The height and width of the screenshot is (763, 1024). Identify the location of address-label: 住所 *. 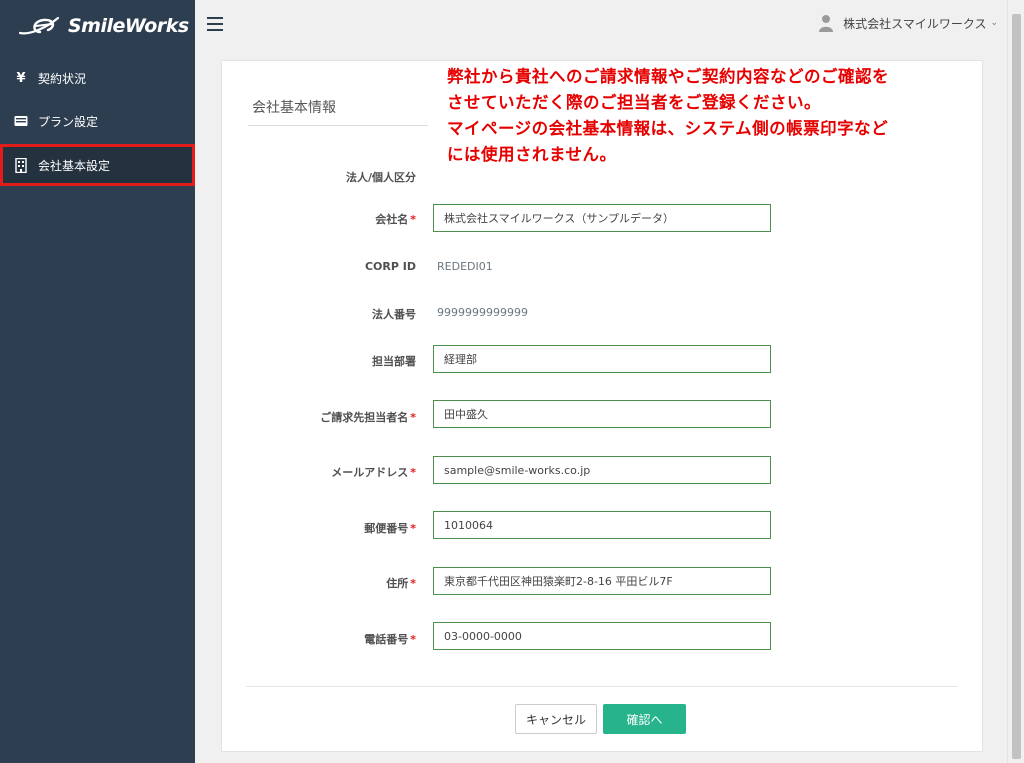
(401, 583).